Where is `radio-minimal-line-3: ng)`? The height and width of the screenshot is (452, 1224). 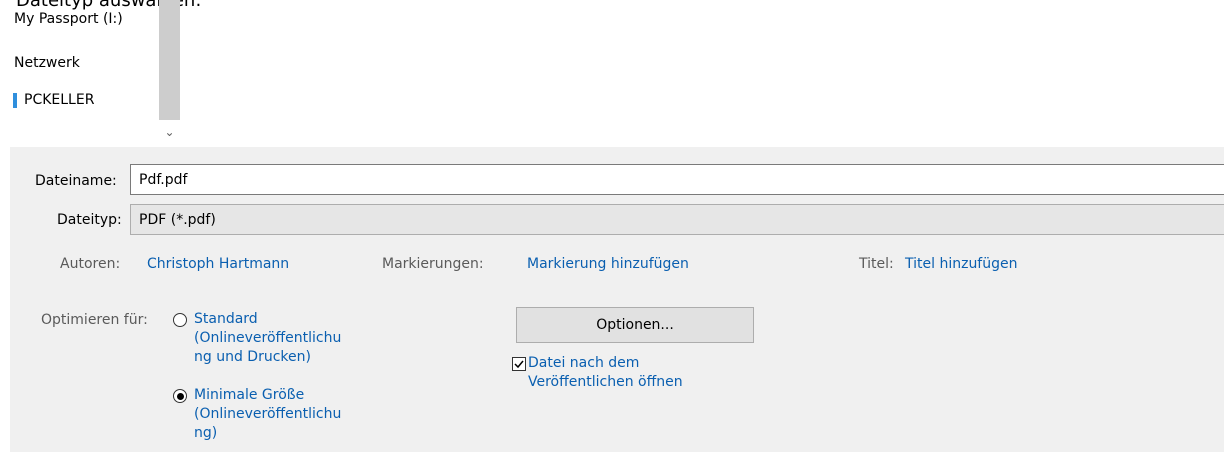 radio-minimal-line-3: ng) is located at coordinates (206, 433).